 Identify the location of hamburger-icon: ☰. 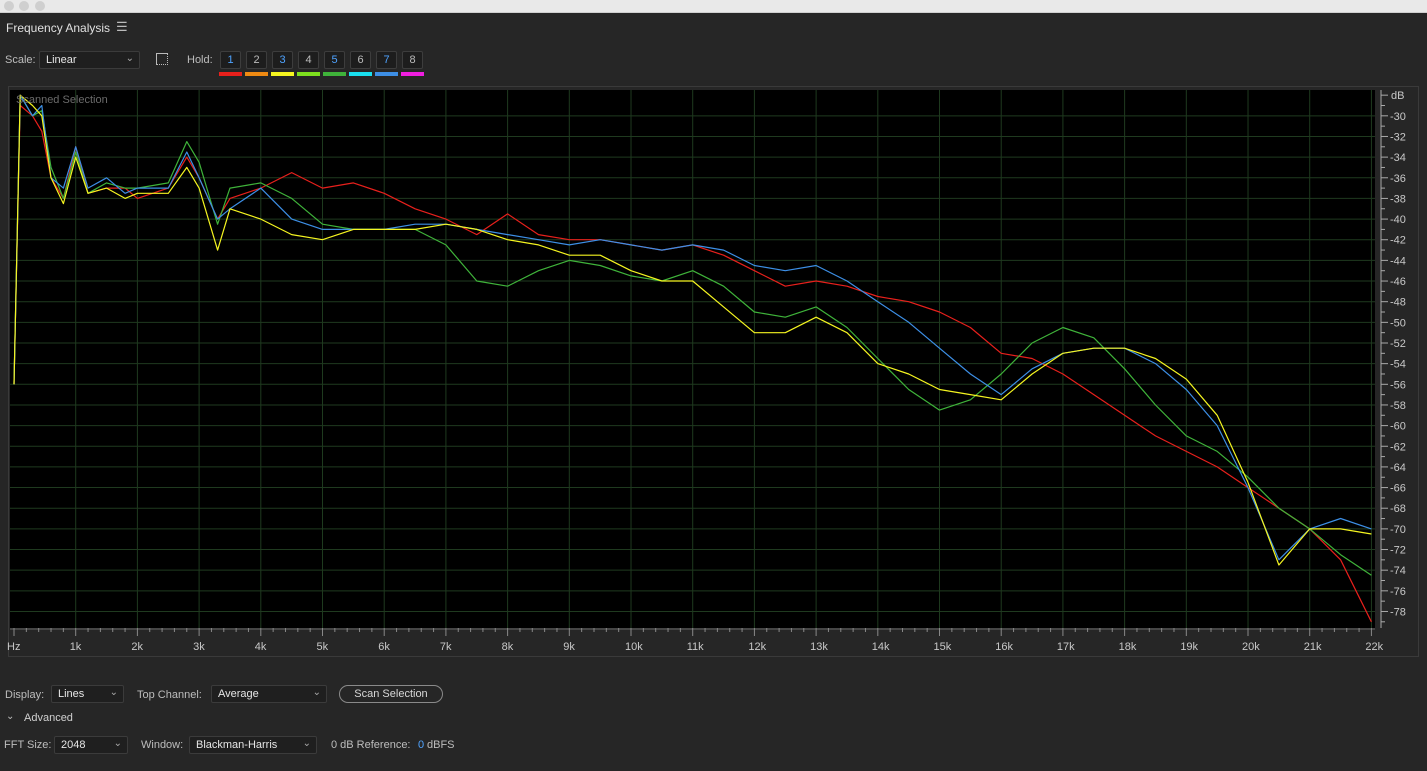
(122, 27).